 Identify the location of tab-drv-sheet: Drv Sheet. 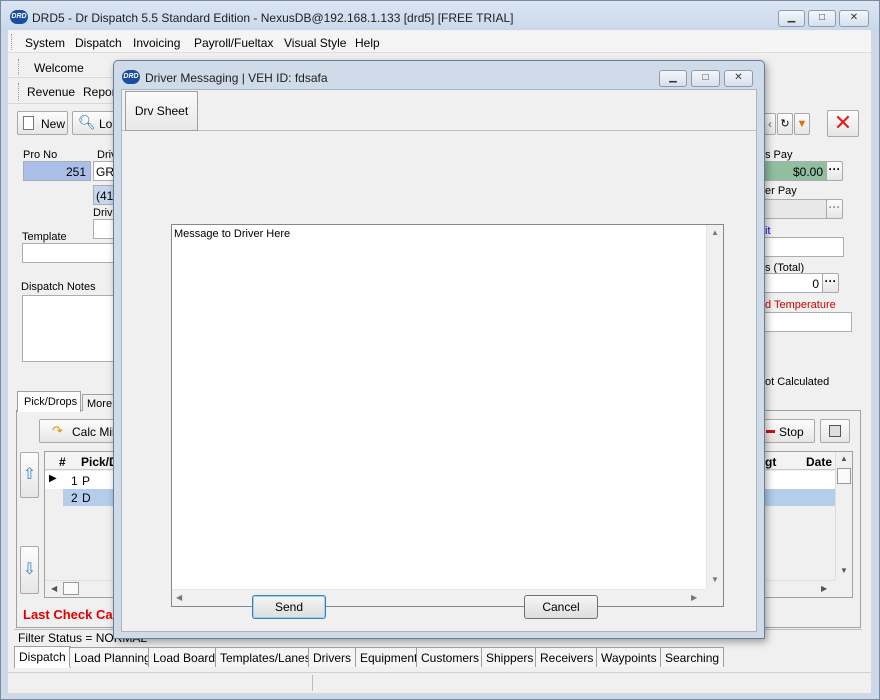
(161, 111).